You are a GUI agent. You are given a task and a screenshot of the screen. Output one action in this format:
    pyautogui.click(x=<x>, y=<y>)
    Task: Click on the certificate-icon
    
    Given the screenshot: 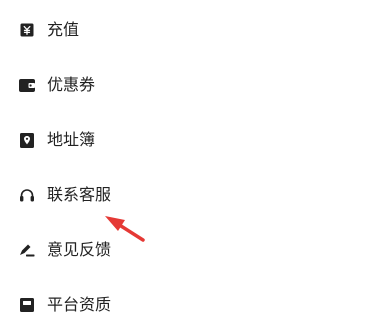 What is the action you would take?
    pyautogui.click(x=27, y=305)
    